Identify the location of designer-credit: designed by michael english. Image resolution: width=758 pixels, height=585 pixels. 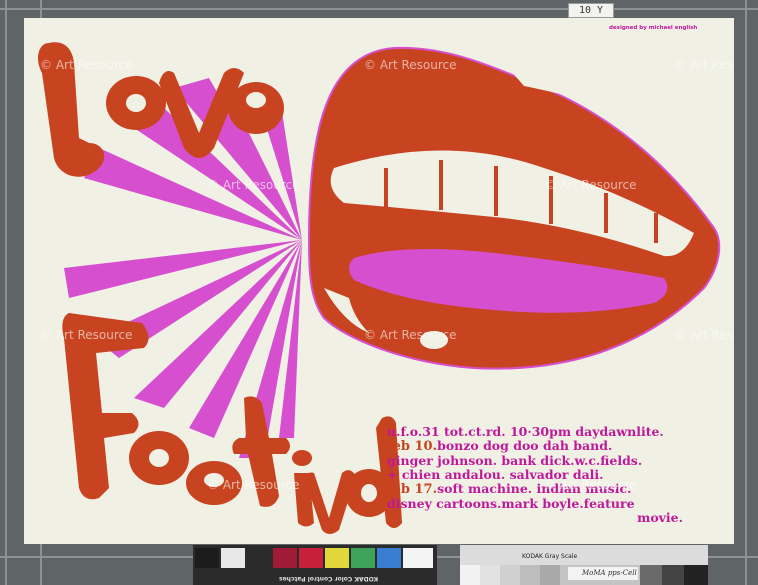
(653, 28).